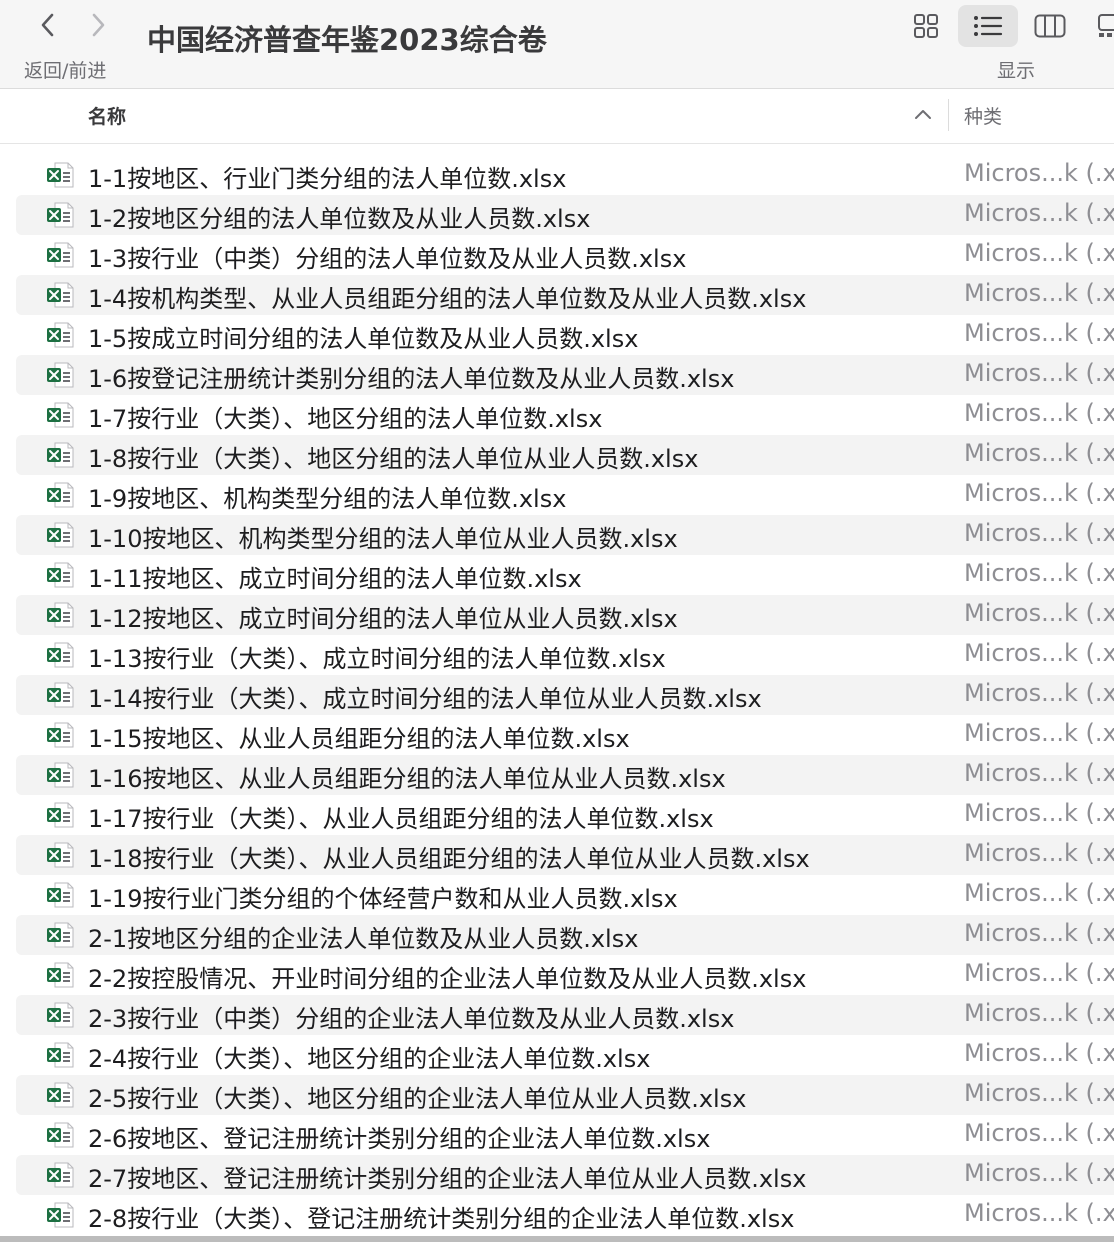  Describe the element at coordinates (335, 579) in the screenshot. I see `file-name: 1-11按地区、成立时间分组的法人单位数.xlsx` at that location.